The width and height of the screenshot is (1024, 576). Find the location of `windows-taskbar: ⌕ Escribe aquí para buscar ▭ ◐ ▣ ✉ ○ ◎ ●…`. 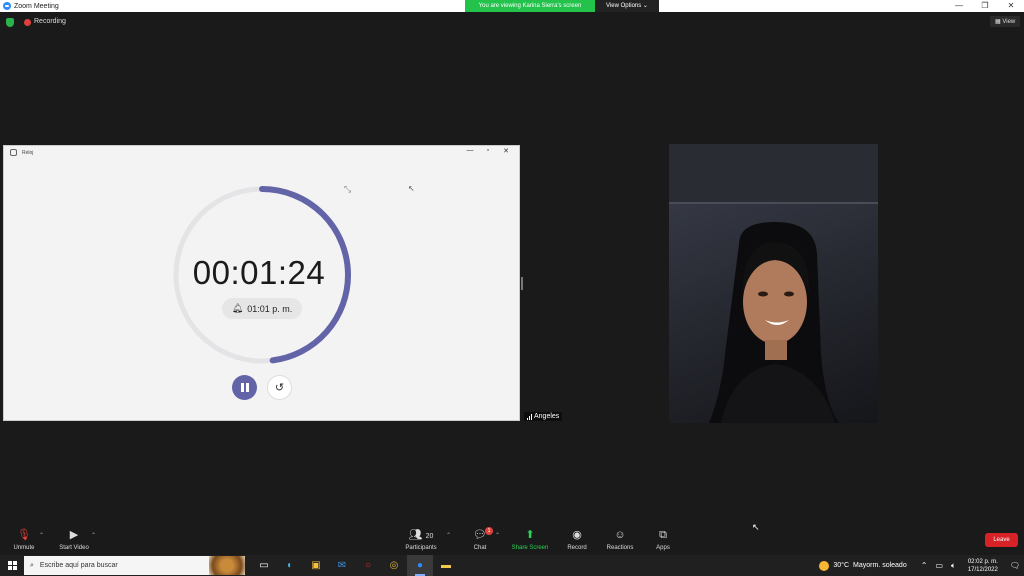

windows-taskbar: ⌕ Escribe aquí para buscar ▭ ◐ ▣ ✉ ○ ◎ ●… is located at coordinates (512, 565).